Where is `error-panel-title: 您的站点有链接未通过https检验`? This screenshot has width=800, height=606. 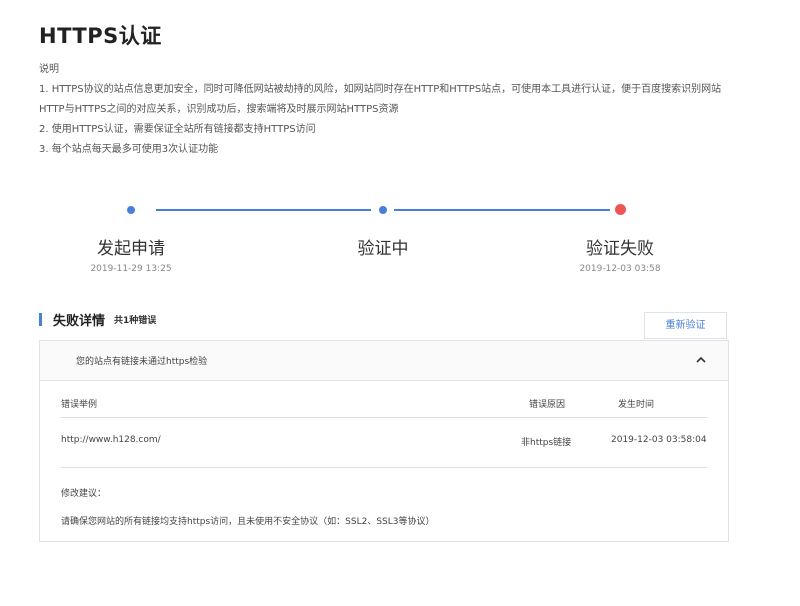 error-panel-title: 您的站点有链接未通过https检验 is located at coordinates (142, 362).